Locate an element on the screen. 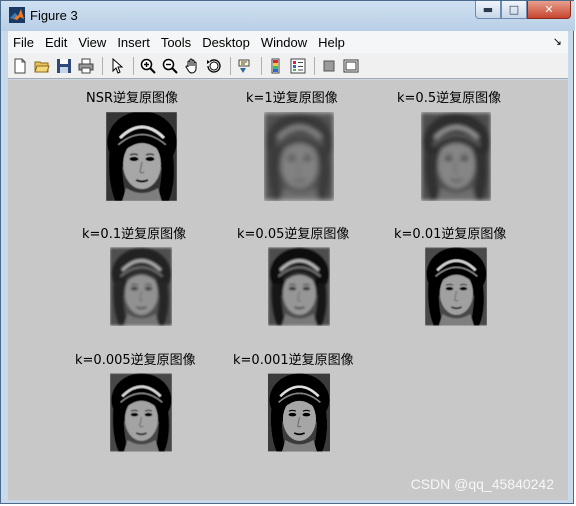 This screenshot has width=576, height=506. close-button: ✕ is located at coordinates (549, 10).